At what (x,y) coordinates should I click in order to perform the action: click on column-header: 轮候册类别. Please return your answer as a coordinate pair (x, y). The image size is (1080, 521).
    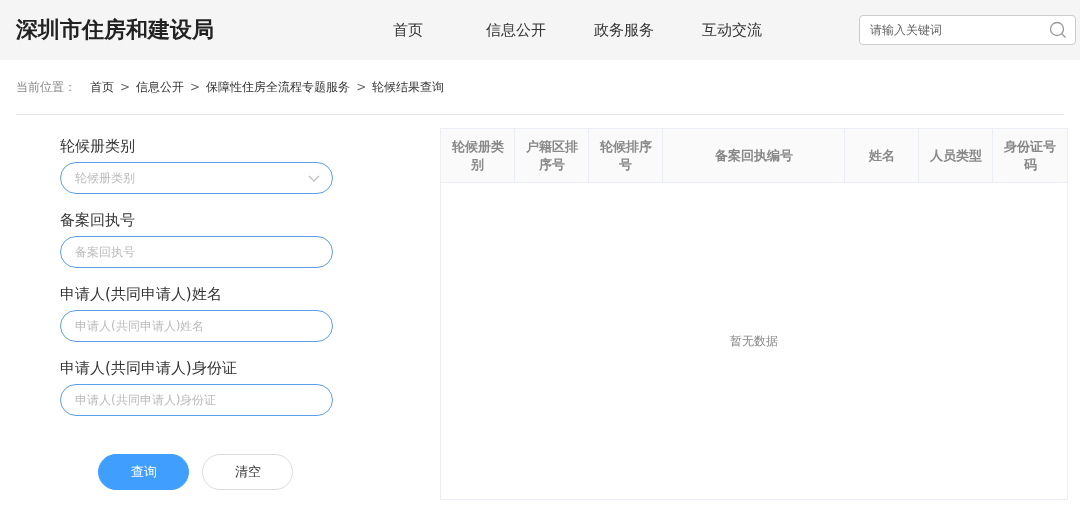
    Looking at the image, I should click on (478, 155).